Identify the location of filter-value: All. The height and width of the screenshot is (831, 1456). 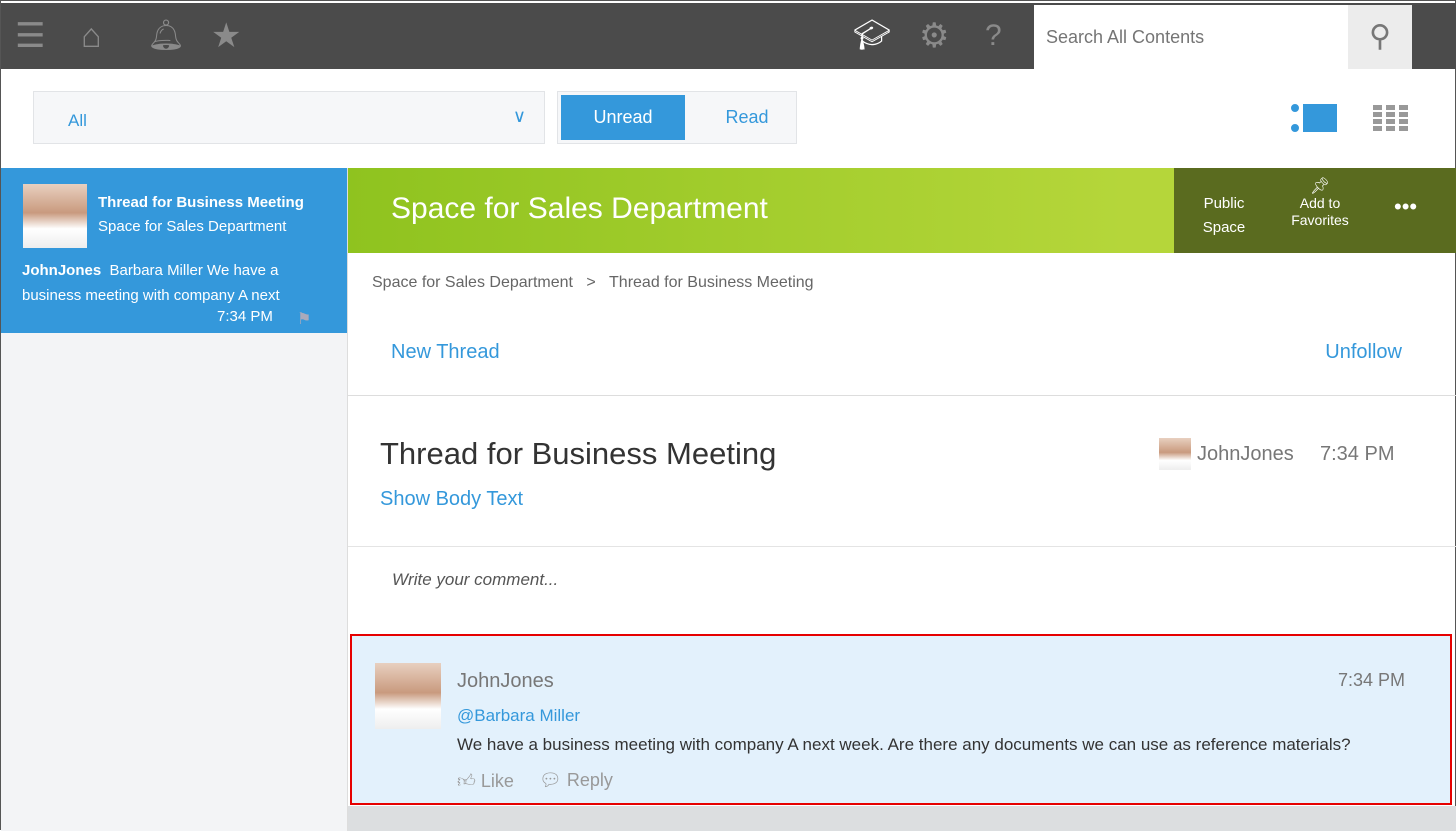
(77, 120).